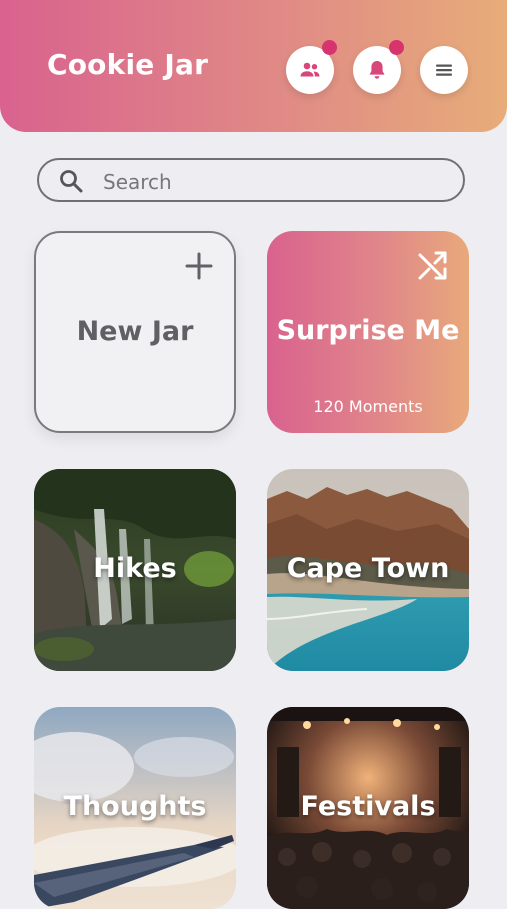  I want to click on search-bar, so click(251, 180).